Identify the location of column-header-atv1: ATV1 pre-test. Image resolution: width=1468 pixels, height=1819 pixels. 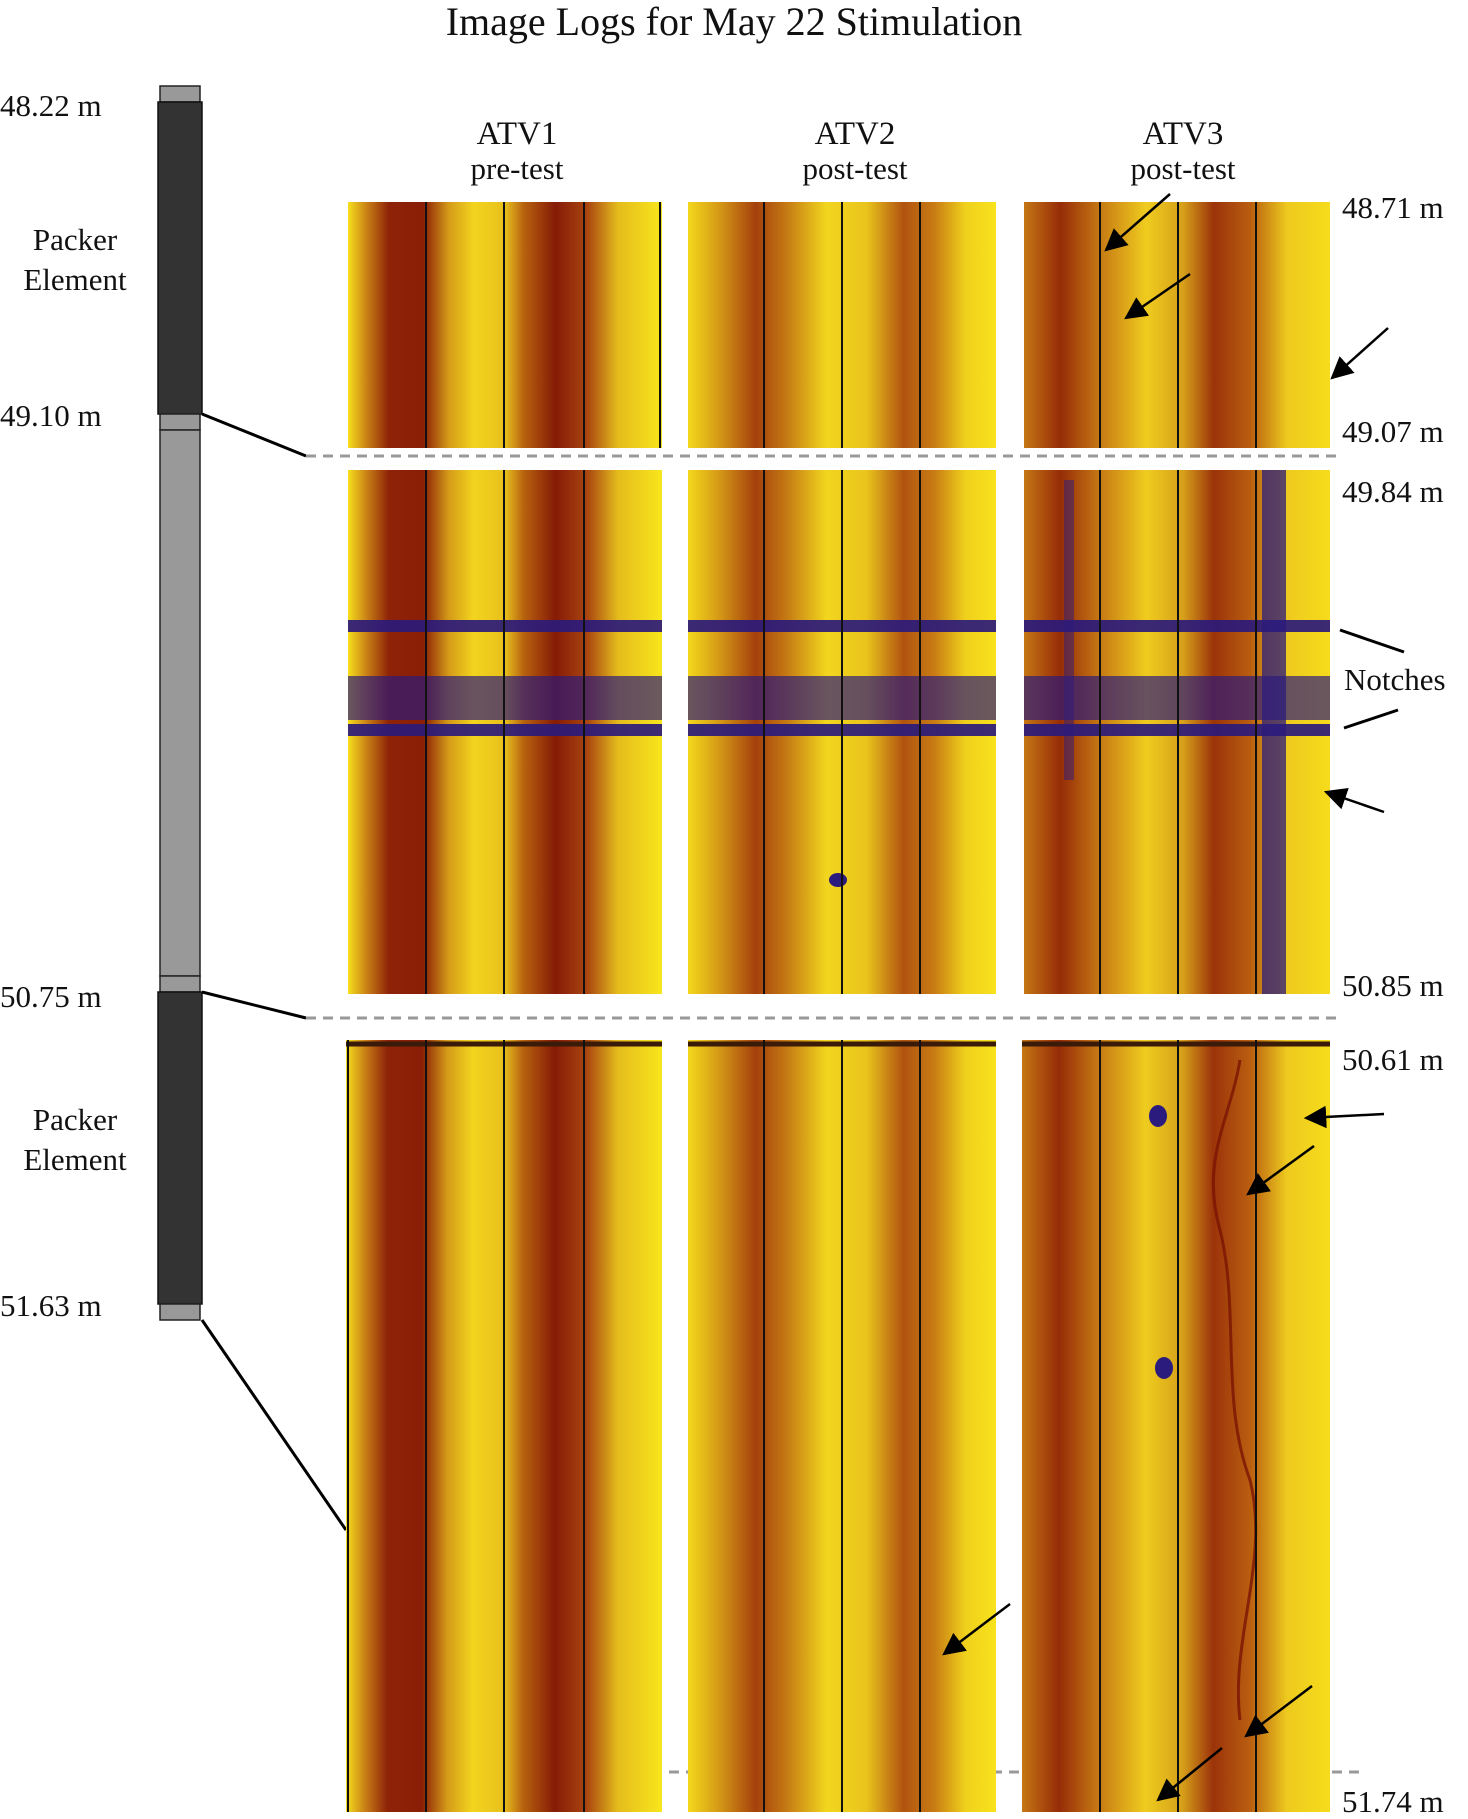
(517, 151).